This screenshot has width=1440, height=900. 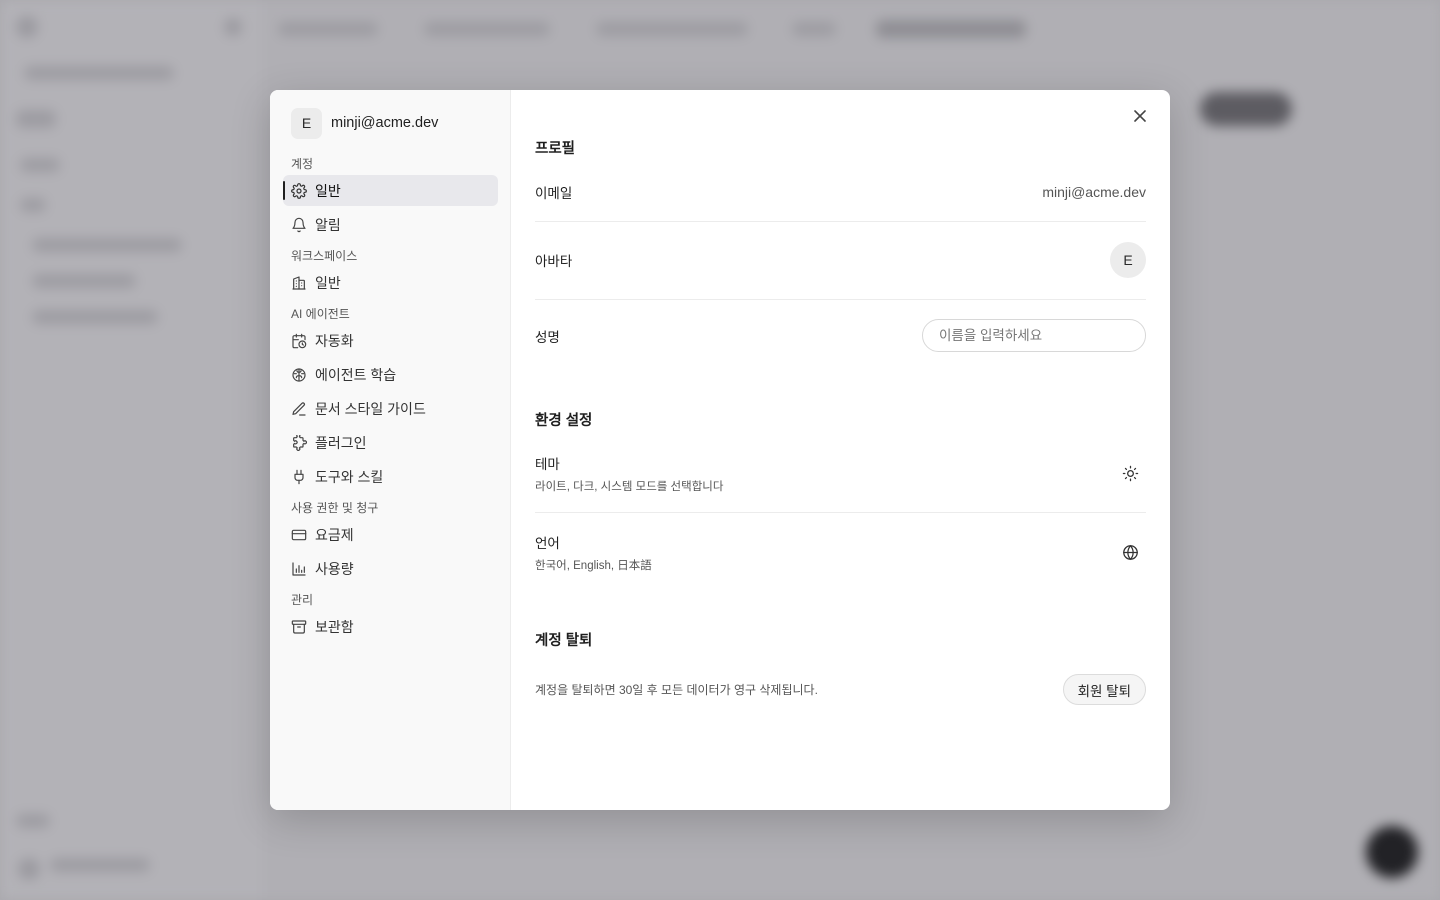 I want to click on name-row: 성명, so click(x=840, y=335).